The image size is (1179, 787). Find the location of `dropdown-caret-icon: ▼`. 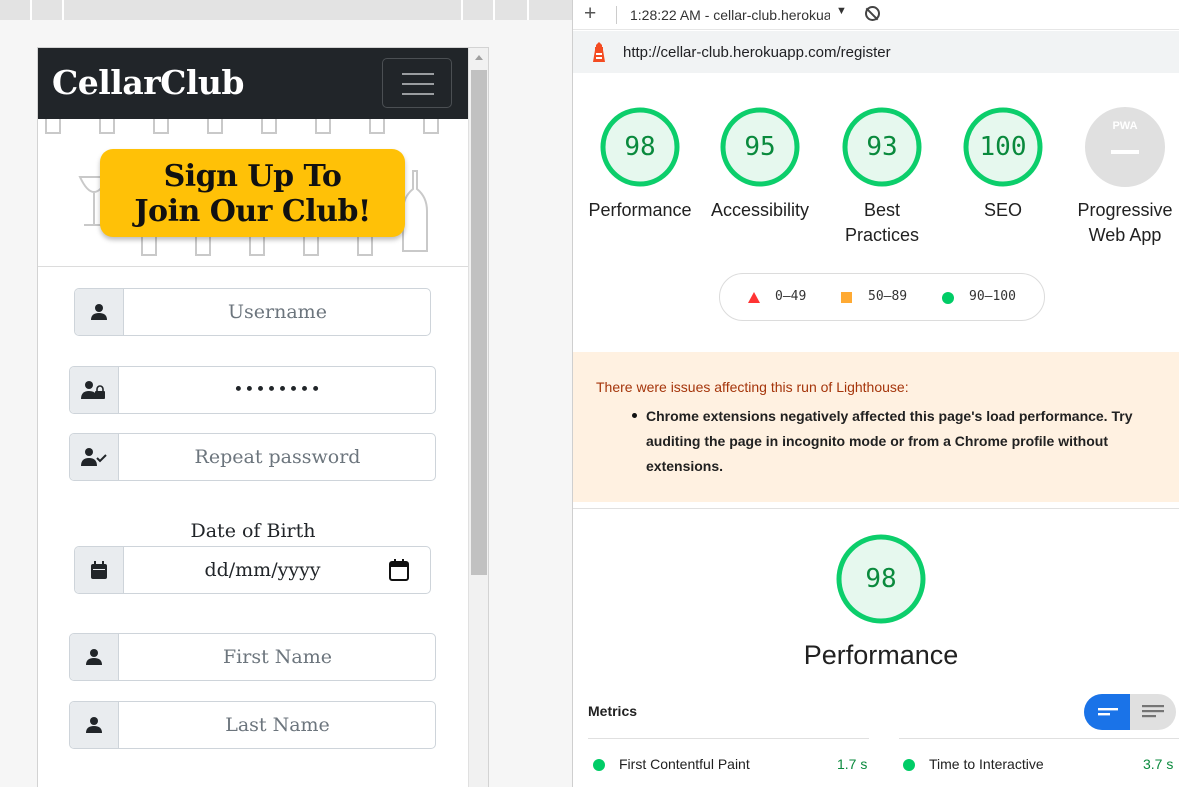

dropdown-caret-icon: ▼ is located at coordinates (841, 11).